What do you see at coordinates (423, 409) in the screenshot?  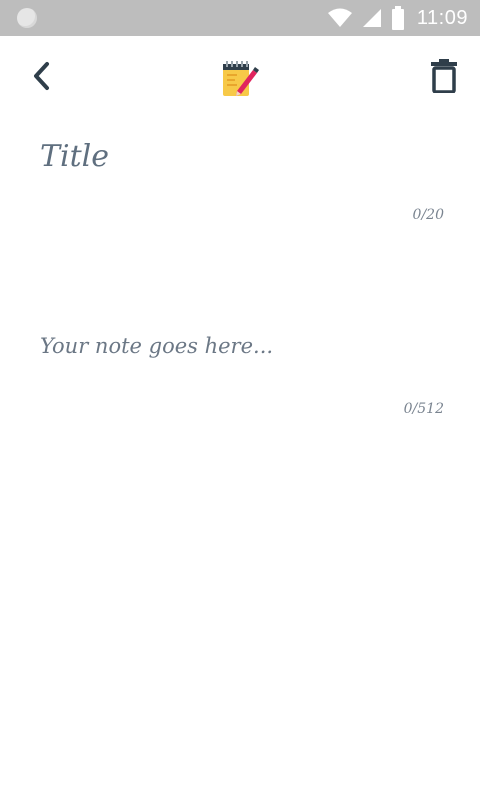 I see `note-char-counter: 0/512` at bounding box center [423, 409].